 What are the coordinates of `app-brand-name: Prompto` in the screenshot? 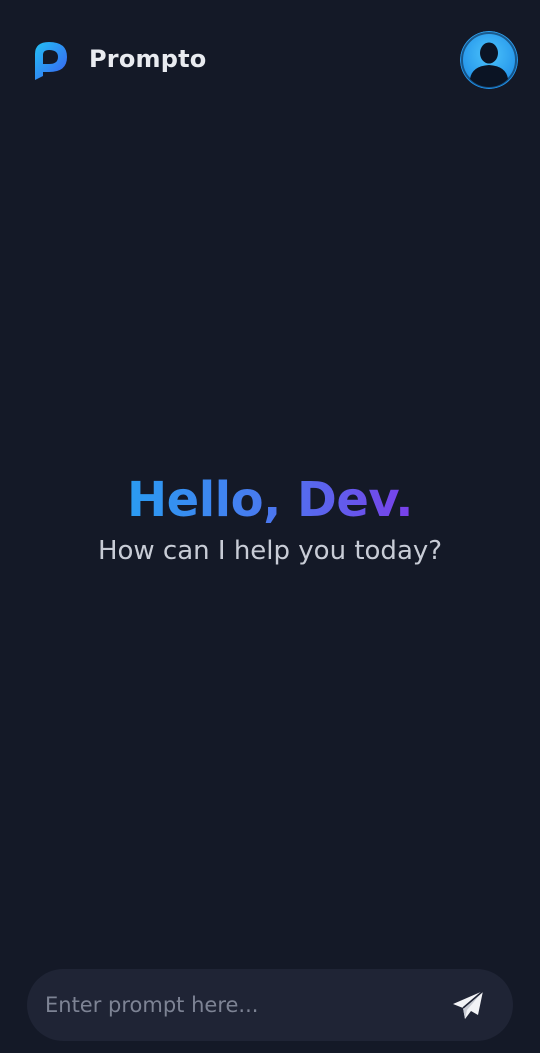 It's located at (148, 59).